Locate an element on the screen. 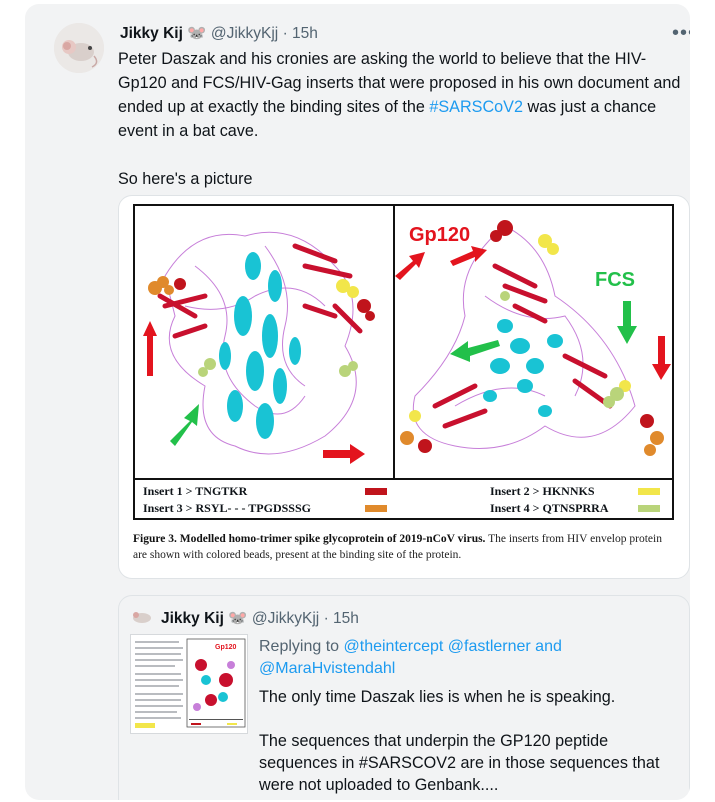 Image resolution: width=715 pixels, height=802 pixels. hashtag-link: #SARSCoV2 is located at coordinates (476, 107).